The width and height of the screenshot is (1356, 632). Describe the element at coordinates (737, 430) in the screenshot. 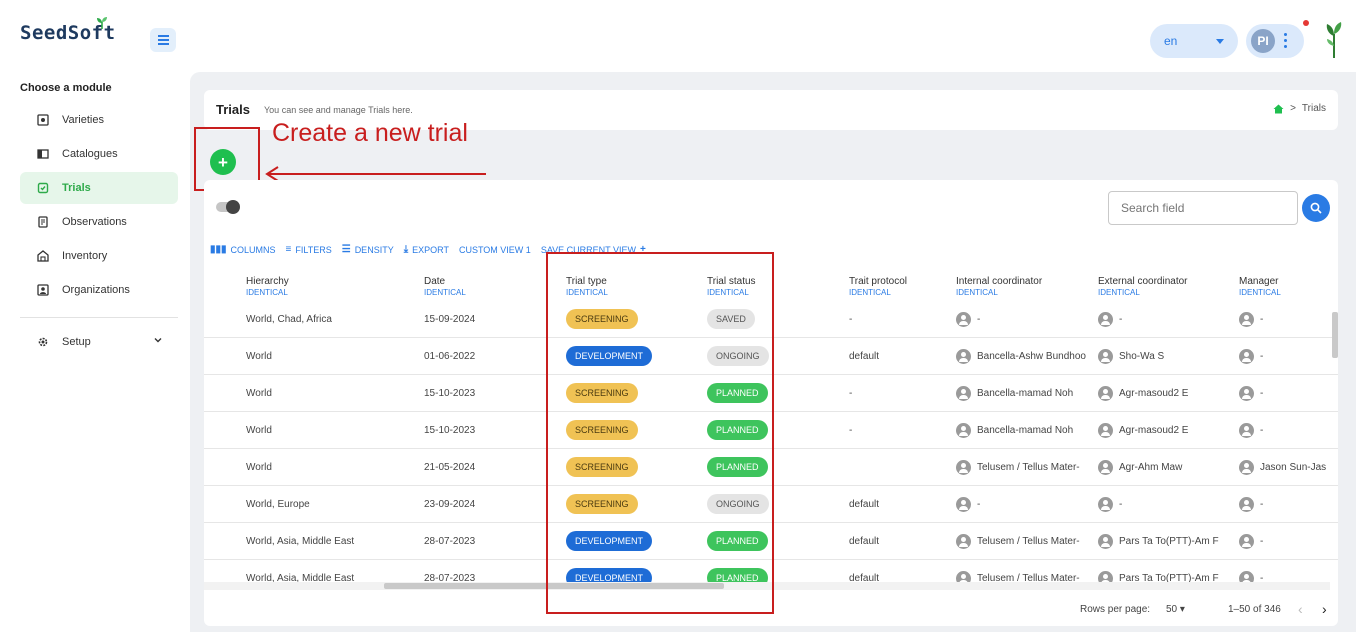

I see `status-badge: PLANNED` at that location.